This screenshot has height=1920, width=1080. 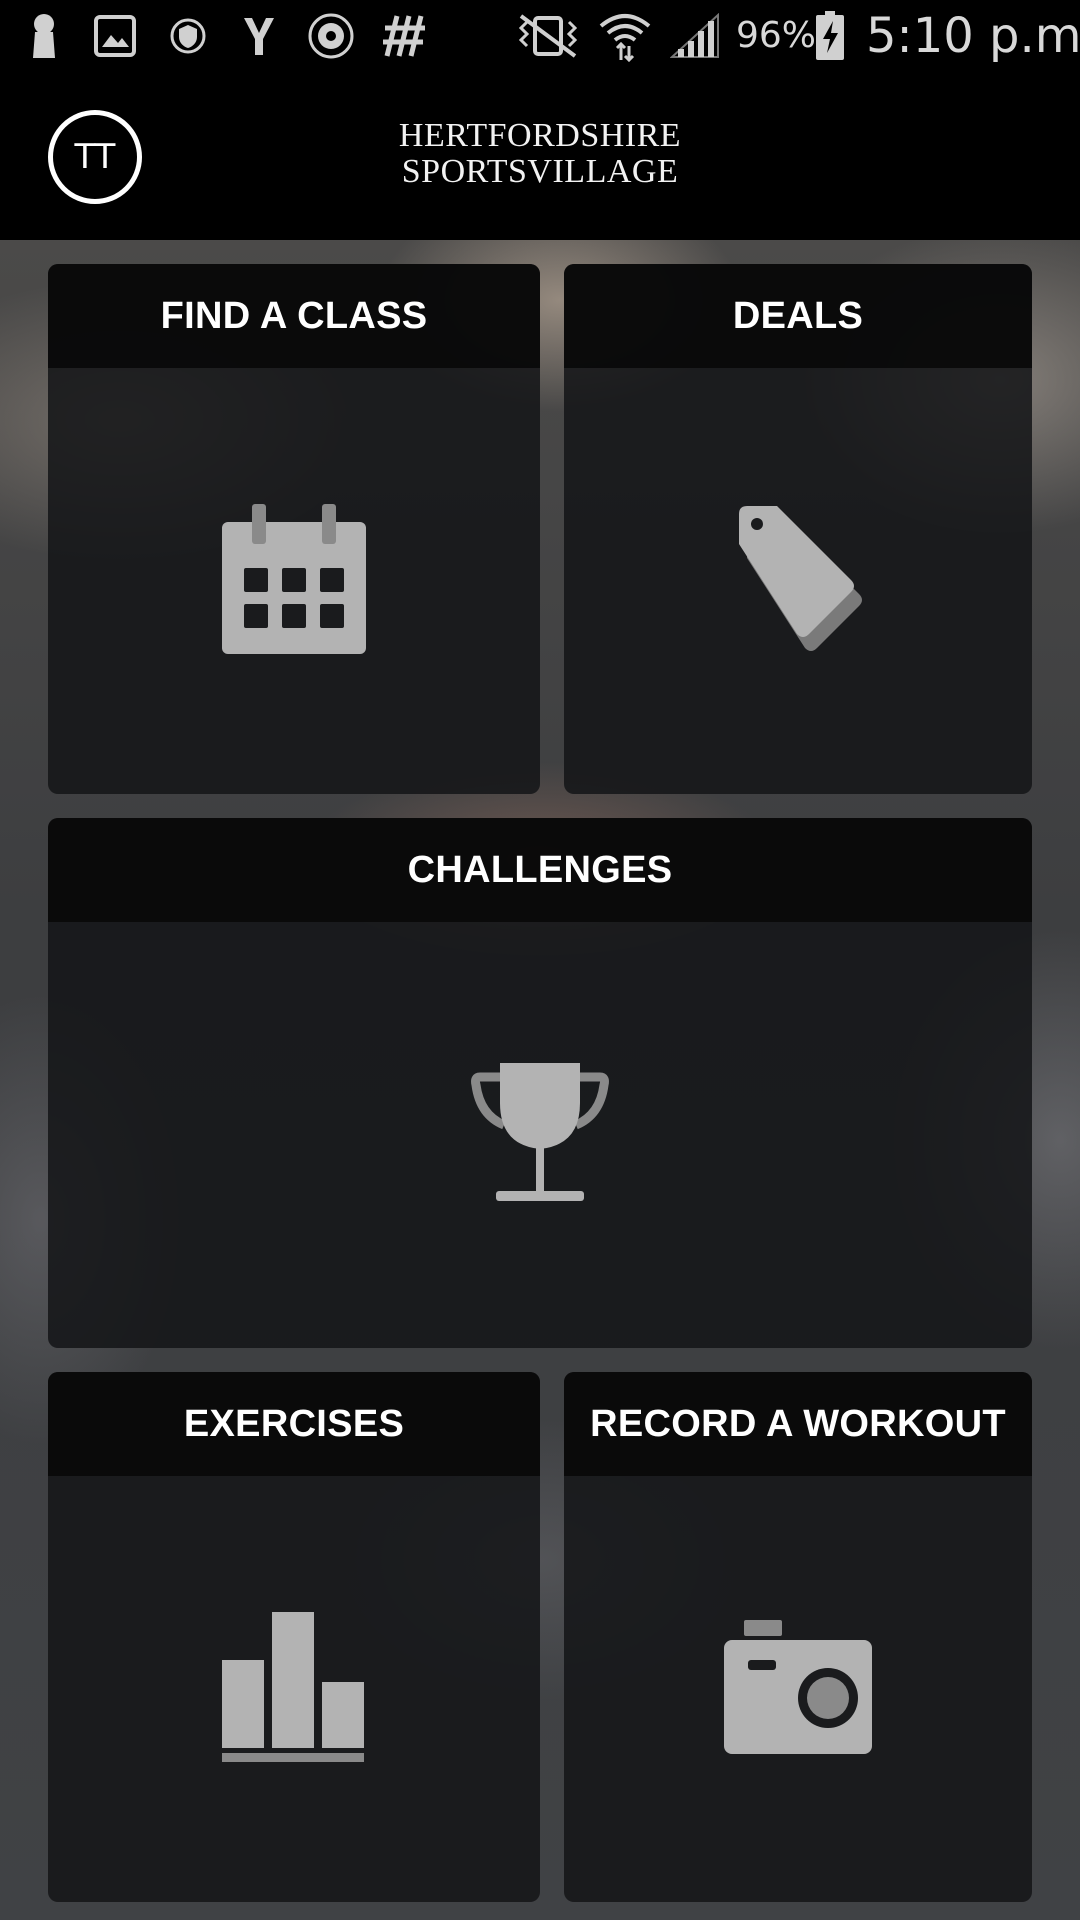 What do you see at coordinates (331, 36) in the screenshot?
I see `settings-app-icon` at bounding box center [331, 36].